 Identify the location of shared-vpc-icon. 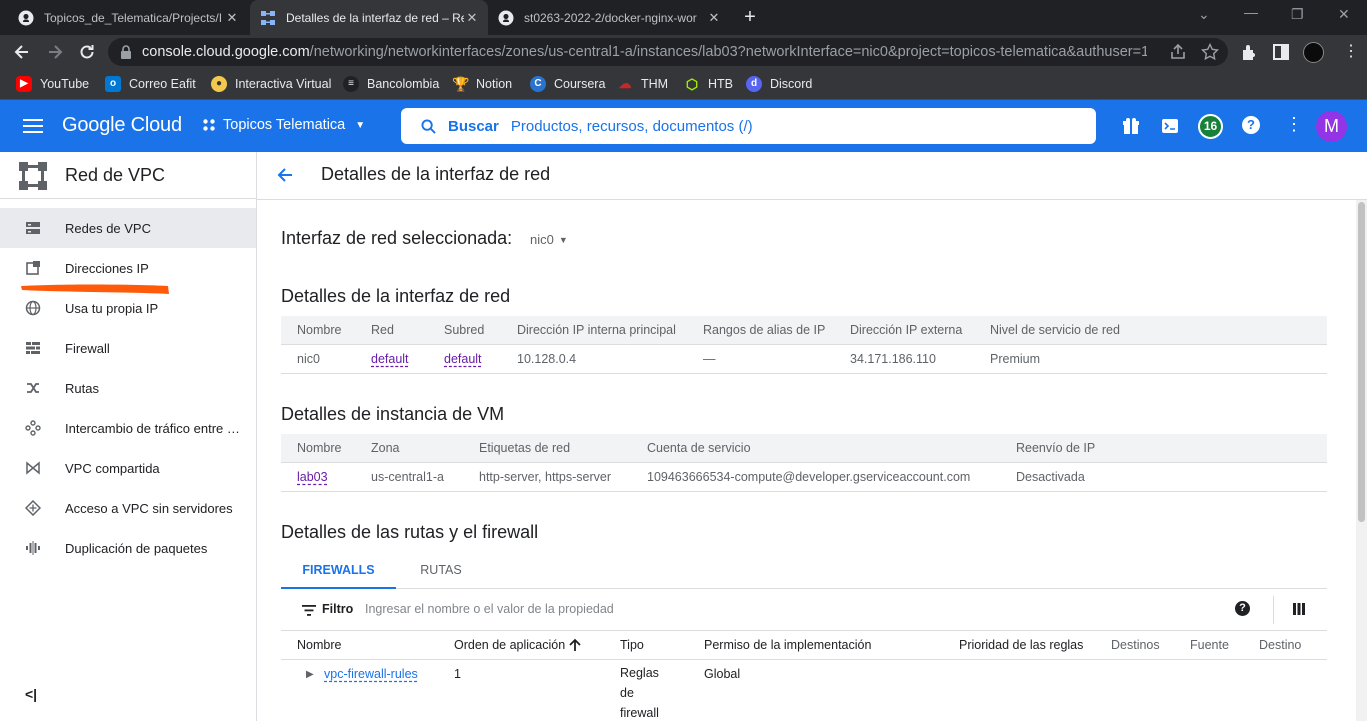
(33, 468).